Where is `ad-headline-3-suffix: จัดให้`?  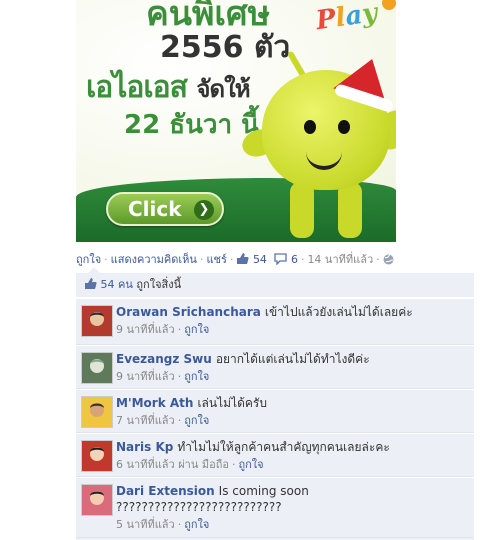 ad-headline-3-suffix: จัดให้ is located at coordinates (223, 89).